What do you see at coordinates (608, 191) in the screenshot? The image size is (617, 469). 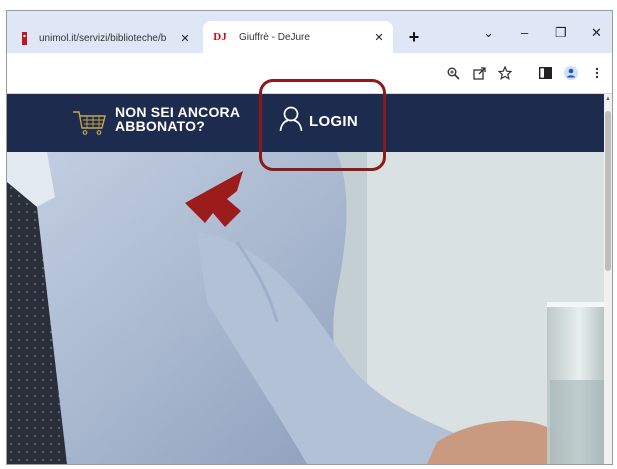 I see `scrollbar-thumb` at bounding box center [608, 191].